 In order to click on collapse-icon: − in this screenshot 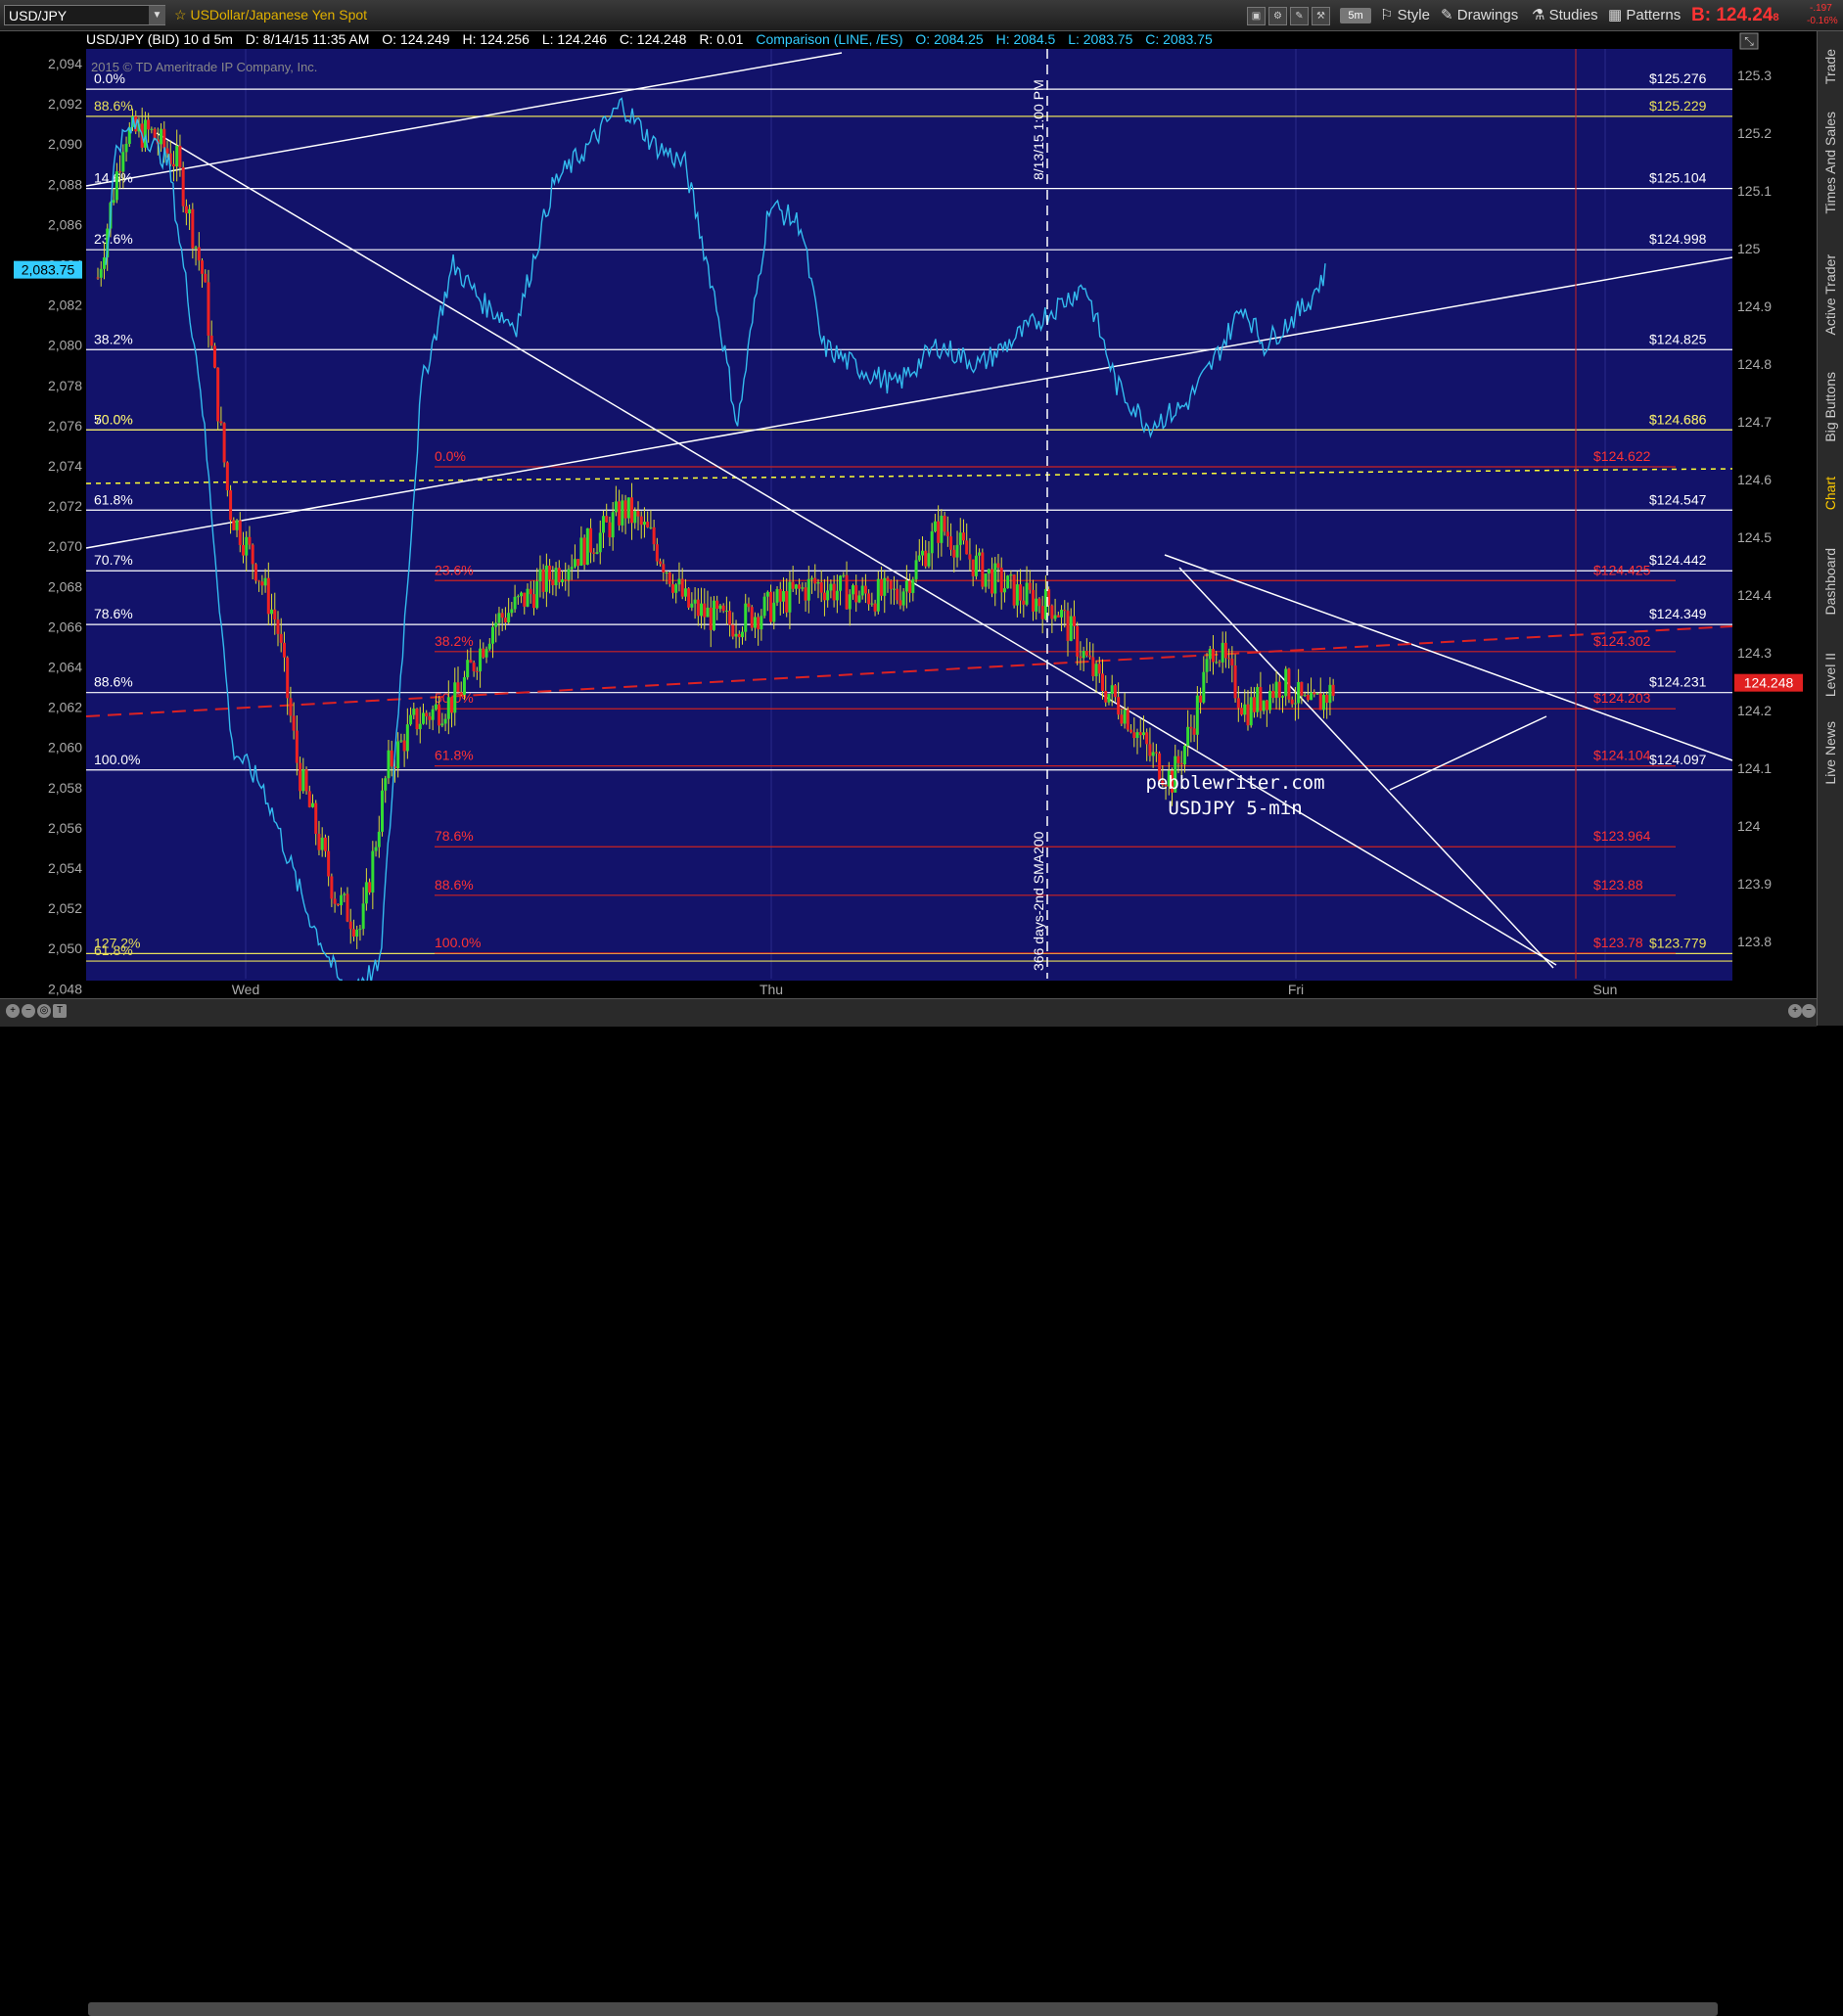, I will do `click(1809, 1011)`.